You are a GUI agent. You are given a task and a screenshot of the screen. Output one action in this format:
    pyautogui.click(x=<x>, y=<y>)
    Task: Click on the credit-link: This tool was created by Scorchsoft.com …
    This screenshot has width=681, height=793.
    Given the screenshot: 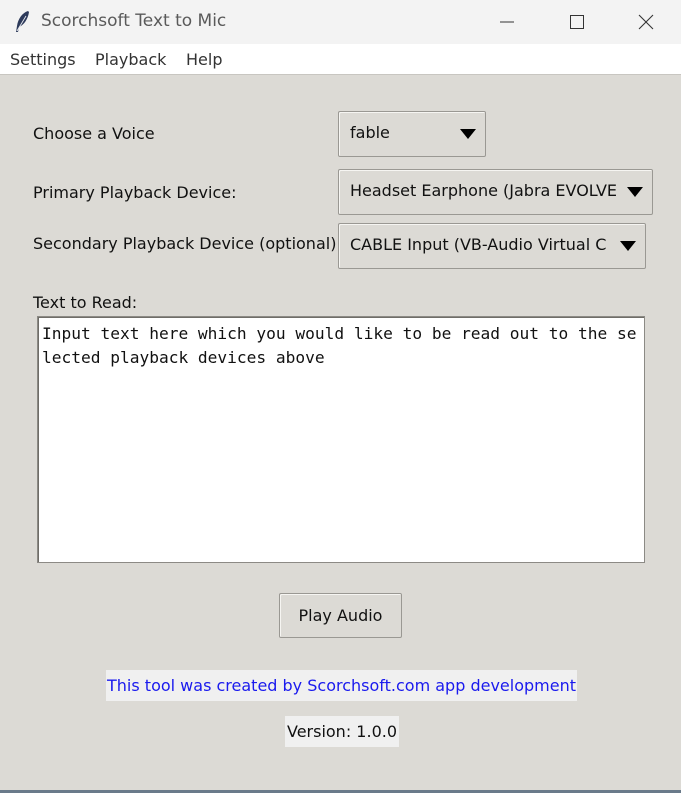 What is the action you would take?
    pyautogui.click(x=341, y=685)
    